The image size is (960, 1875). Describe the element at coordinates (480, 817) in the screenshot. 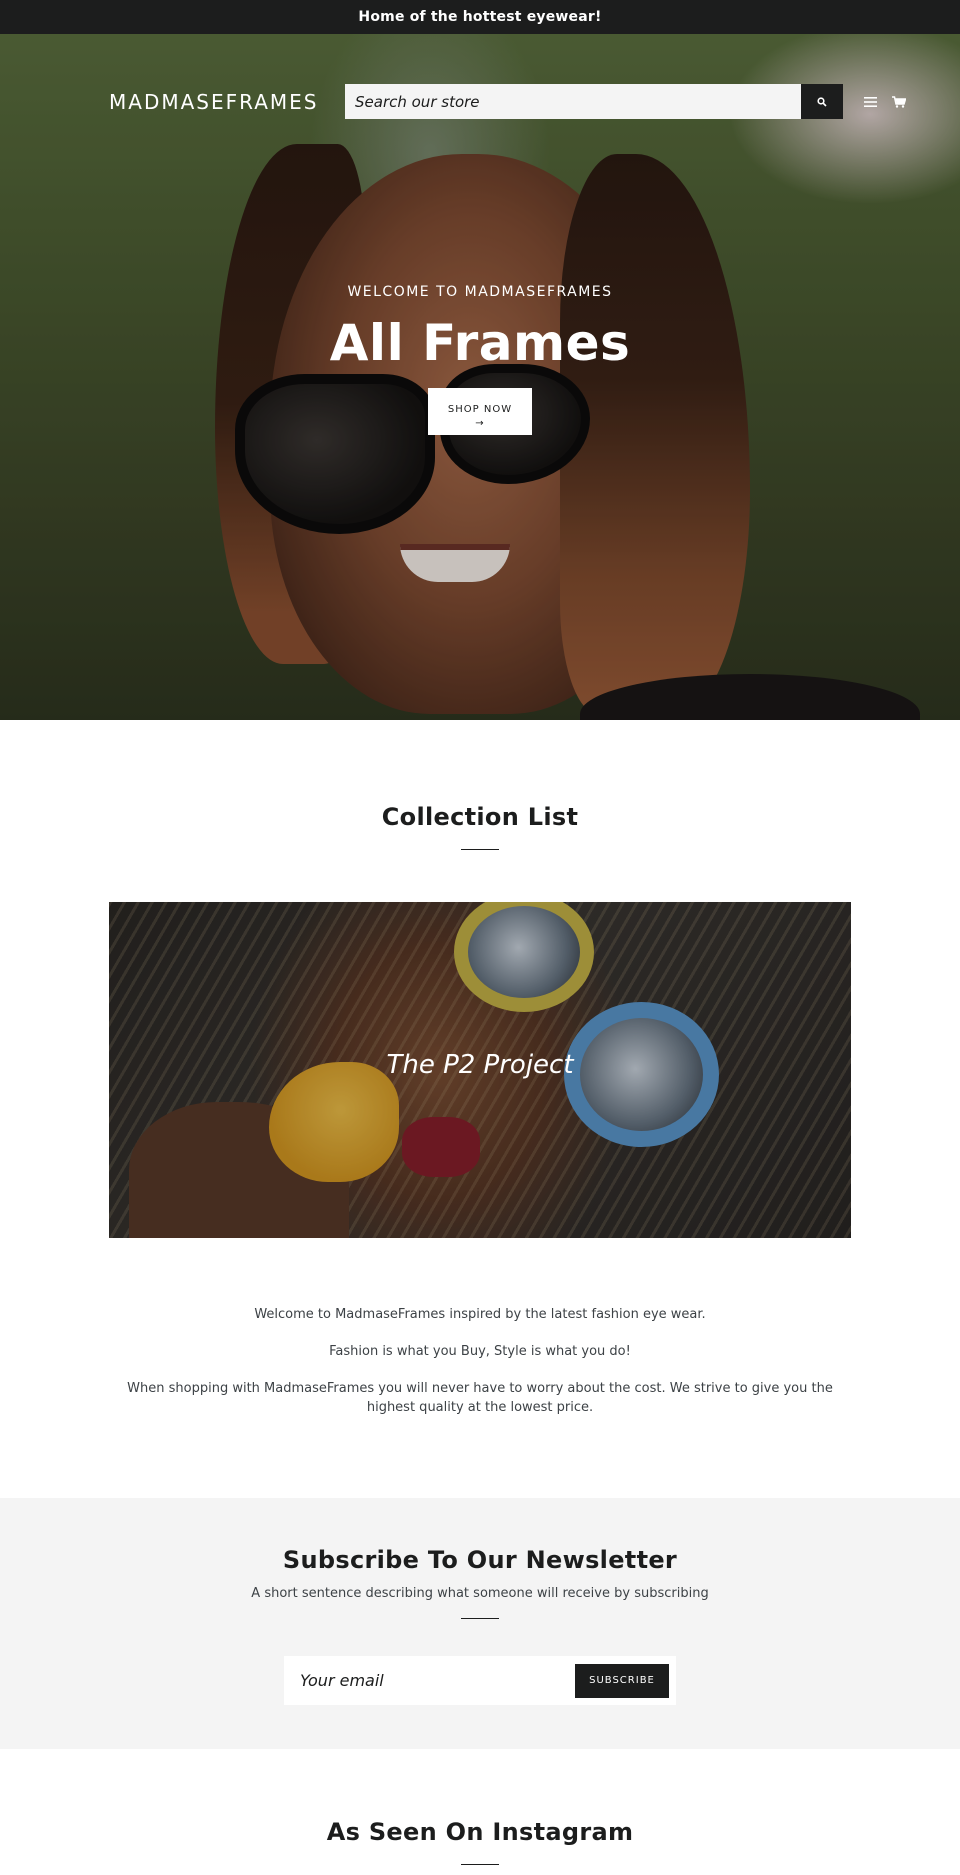

I see `collection-heading: Collection List` at that location.